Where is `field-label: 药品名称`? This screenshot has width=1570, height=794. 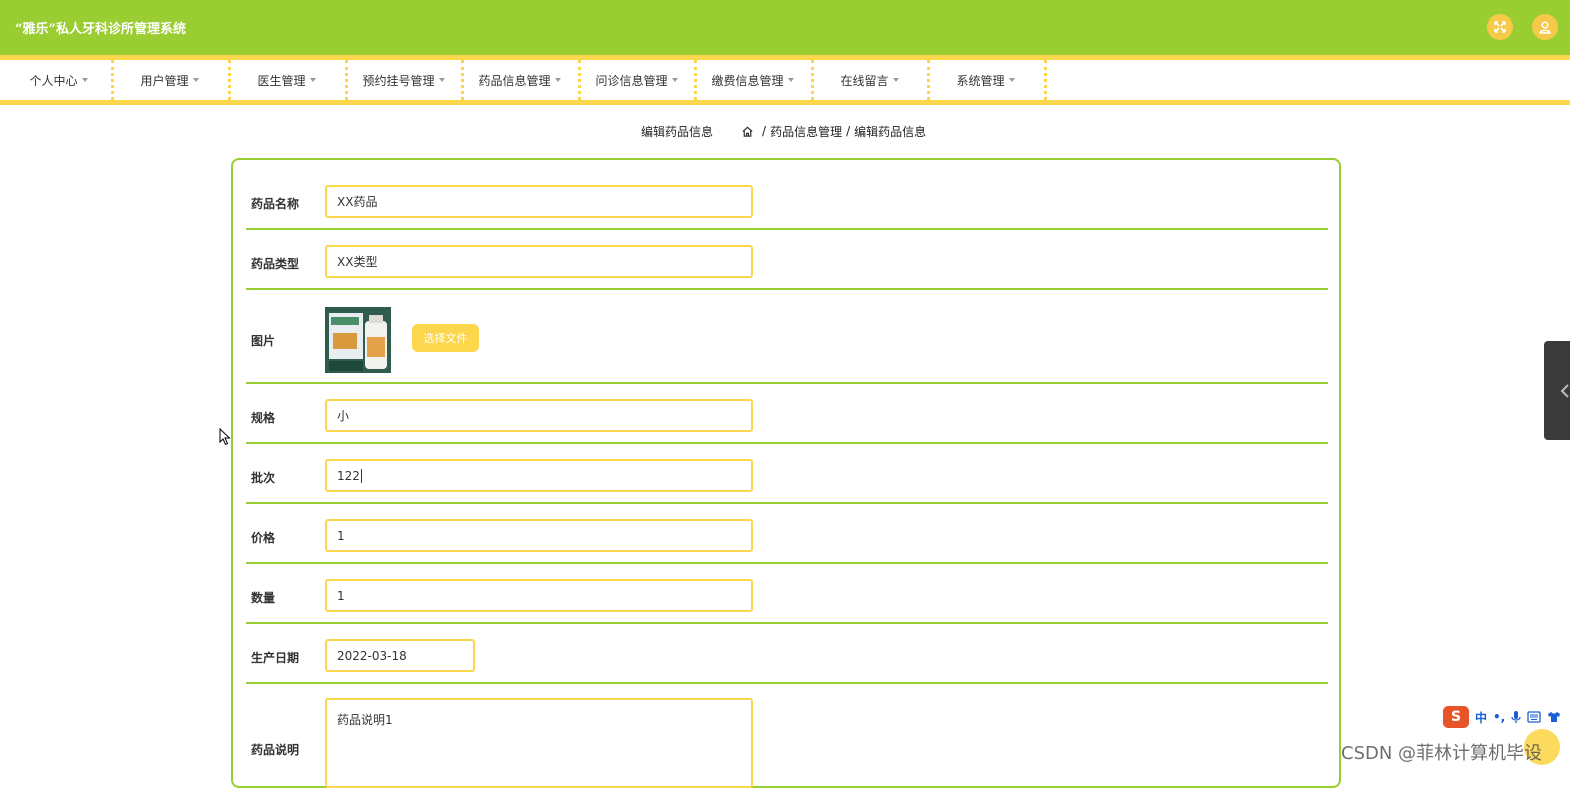
field-label: 药品名称 is located at coordinates (275, 204).